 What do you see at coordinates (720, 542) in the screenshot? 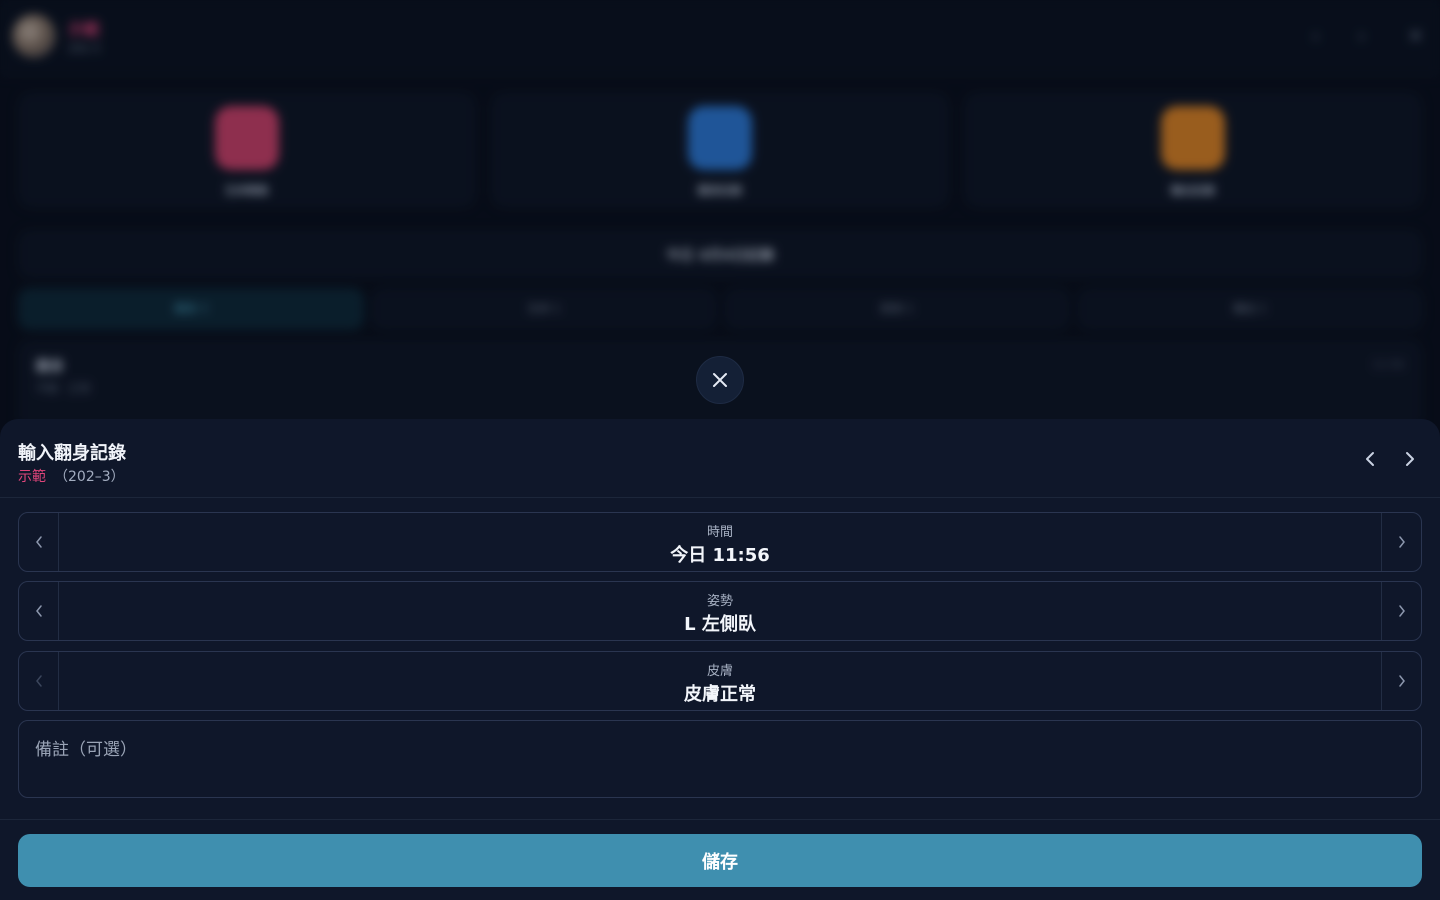
I see `time-field: 時間 今日 11:56` at bounding box center [720, 542].